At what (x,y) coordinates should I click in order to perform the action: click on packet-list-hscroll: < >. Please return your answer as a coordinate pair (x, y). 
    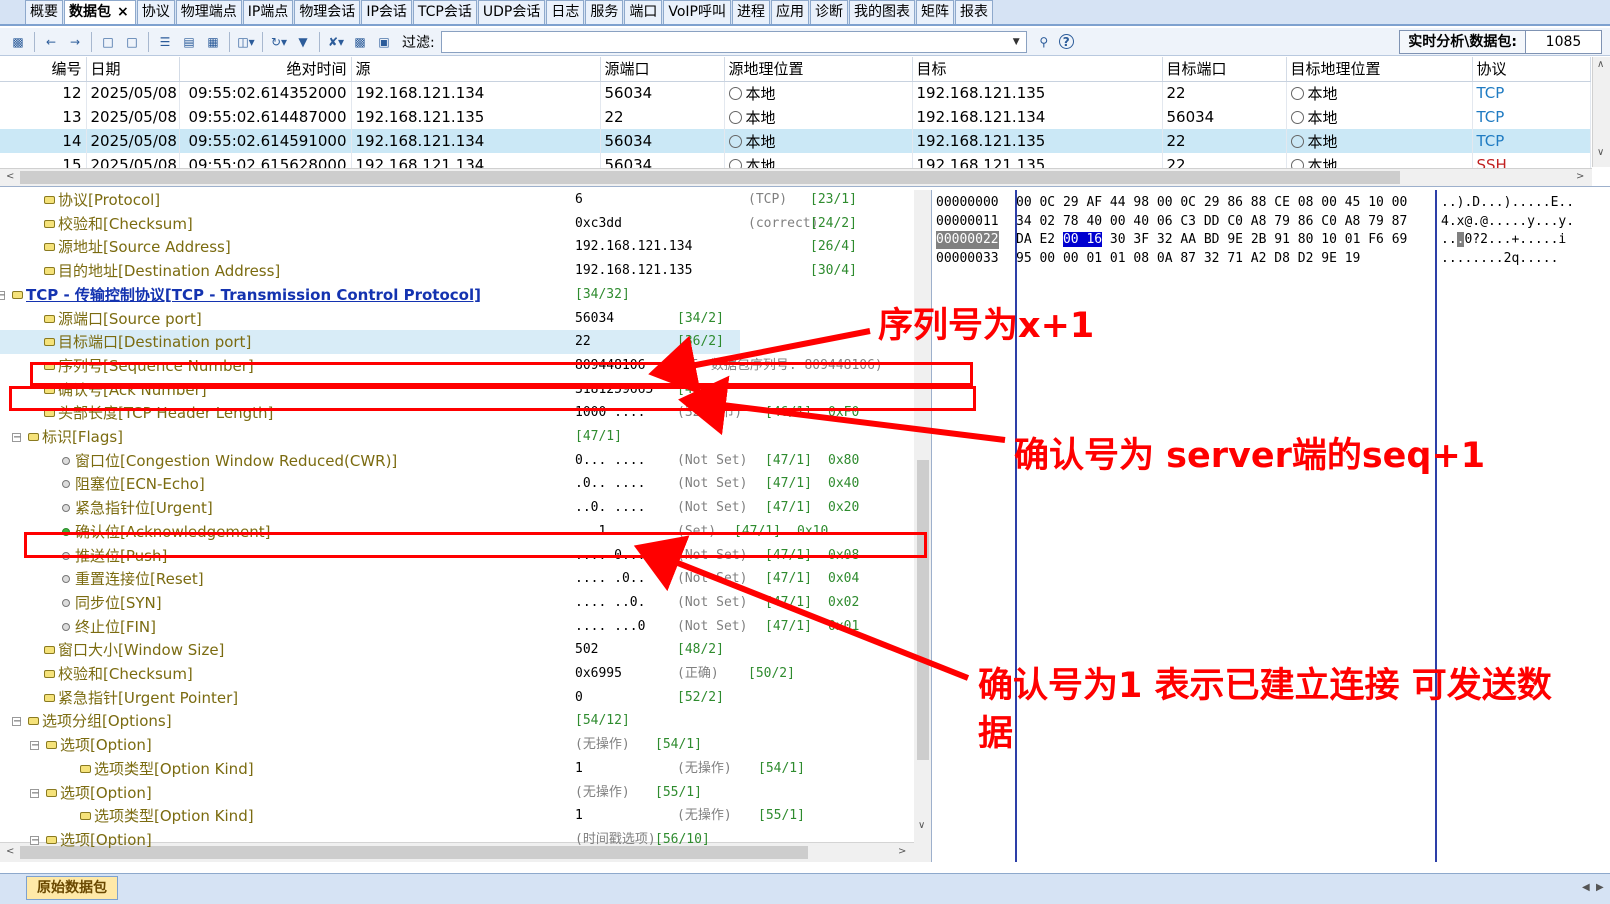
    Looking at the image, I should click on (796, 177).